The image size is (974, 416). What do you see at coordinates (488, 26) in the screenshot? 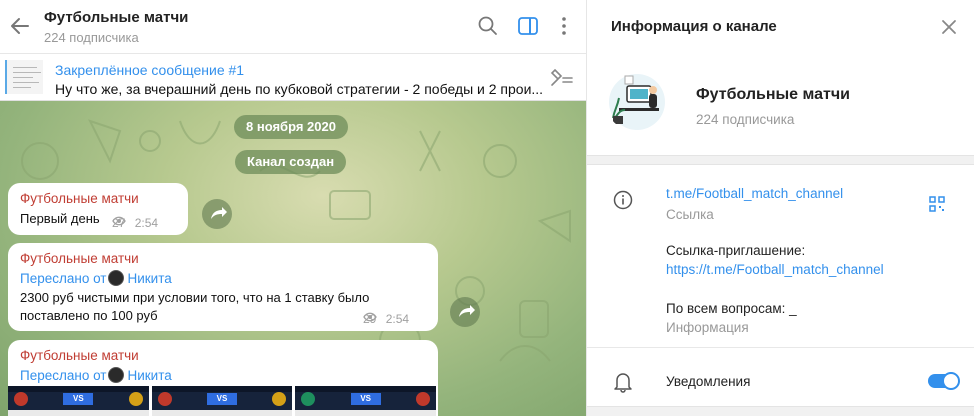
I see `search-icon` at bounding box center [488, 26].